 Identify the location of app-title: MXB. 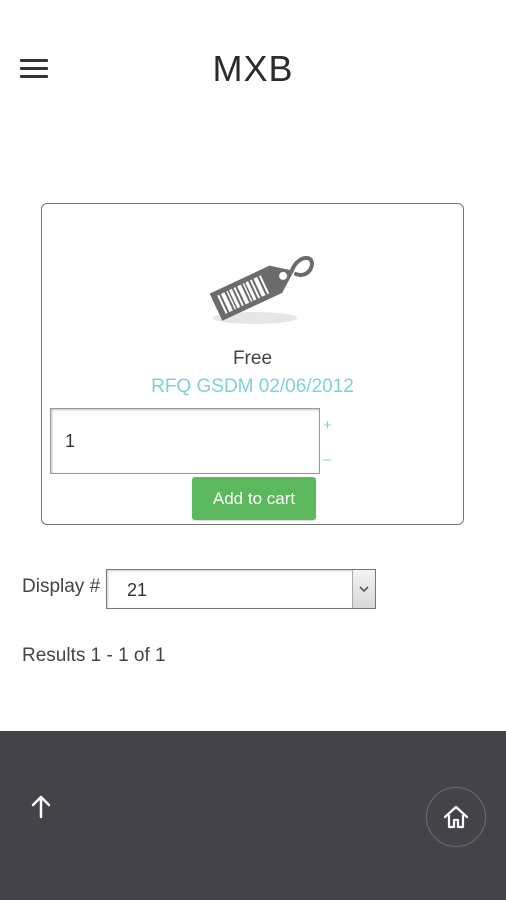
(253, 68).